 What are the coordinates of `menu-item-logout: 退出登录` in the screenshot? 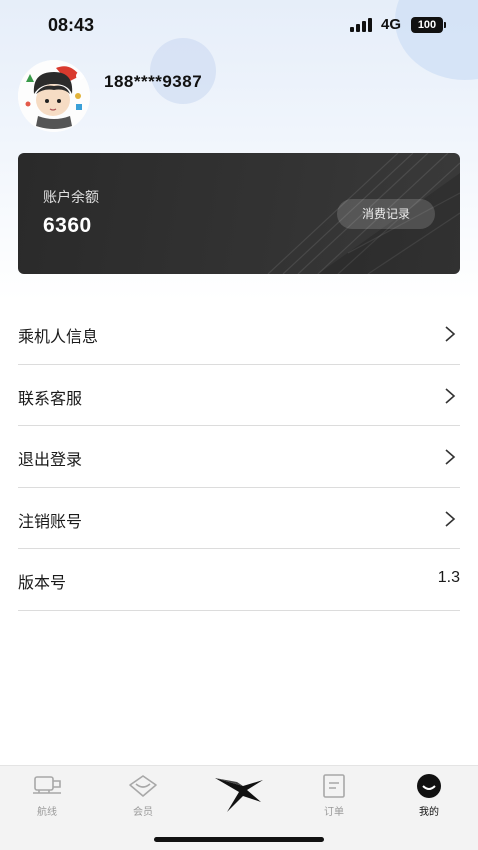 It's located at (239, 457).